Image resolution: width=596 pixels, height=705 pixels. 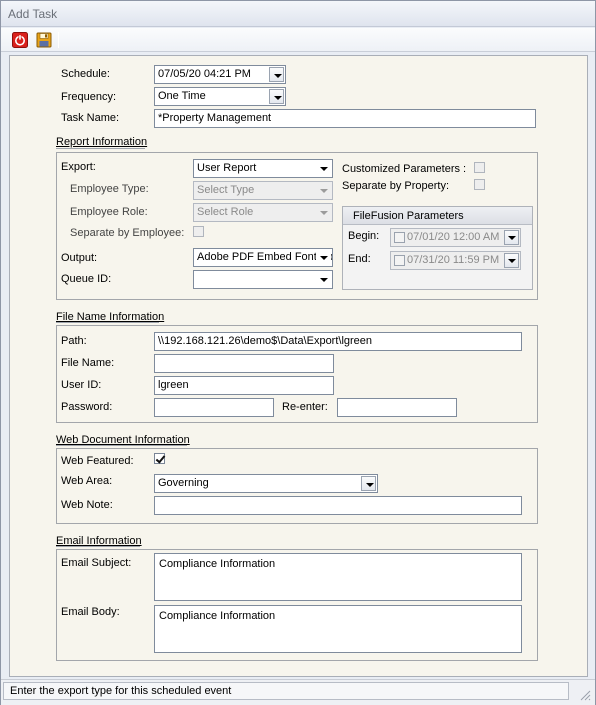 What do you see at coordinates (81, 385) in the screenshot?
I see `user-id-label: User ID:` at bounding box center [81, 385].